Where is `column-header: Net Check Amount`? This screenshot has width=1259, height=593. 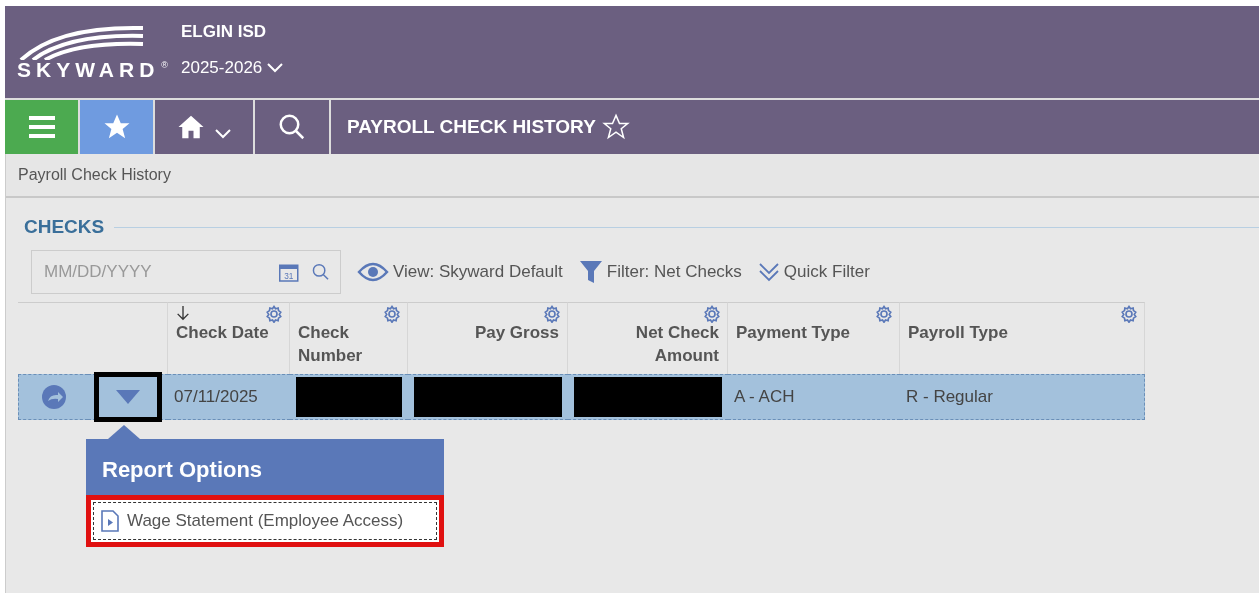
column-header: Net Check Amount is located at coordinates (645, 336).